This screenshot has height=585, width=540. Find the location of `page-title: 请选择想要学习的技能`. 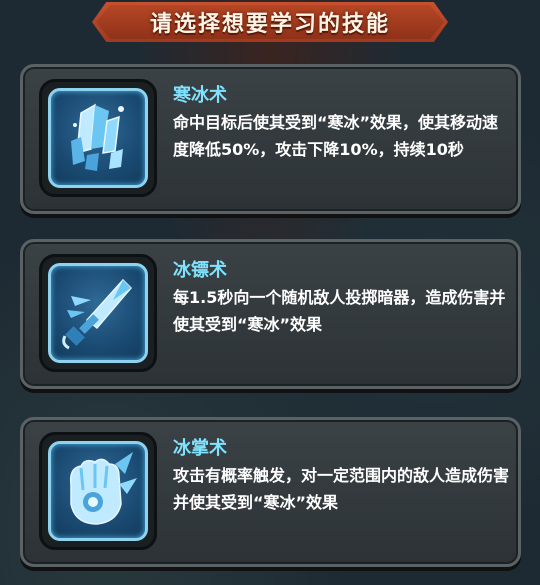

page-title: 请选择想要学习的技能 is located at coordinates (269, 24).